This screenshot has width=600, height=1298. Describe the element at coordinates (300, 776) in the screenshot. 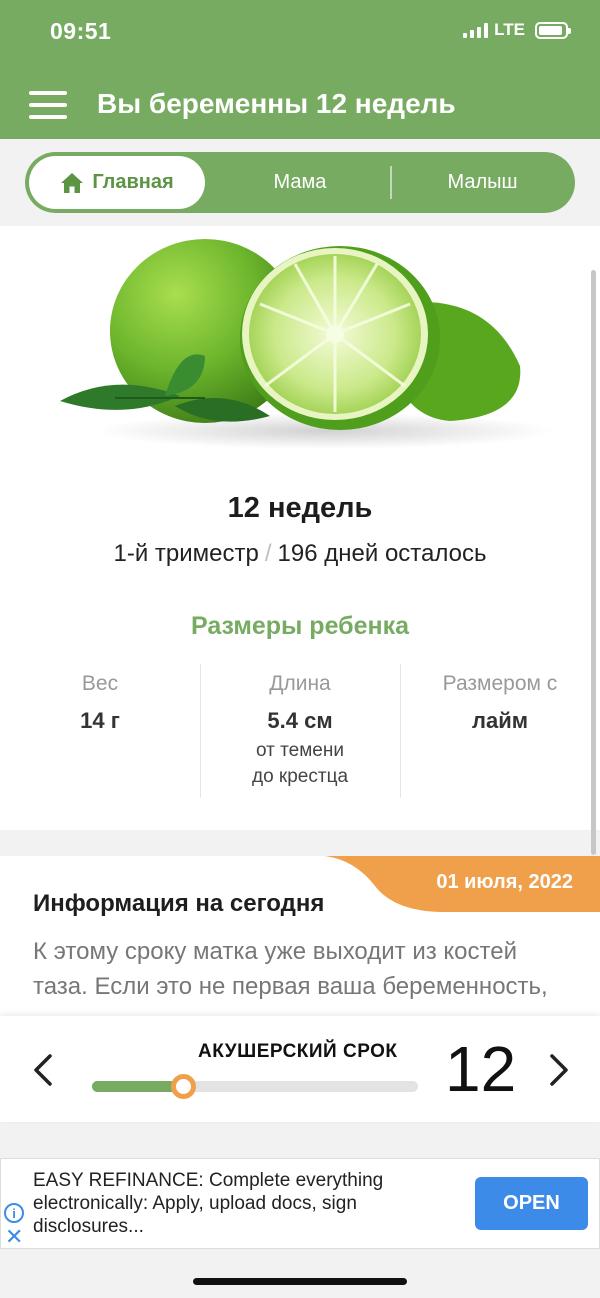

I see `stat-length-note-2: до крестца` at that location.